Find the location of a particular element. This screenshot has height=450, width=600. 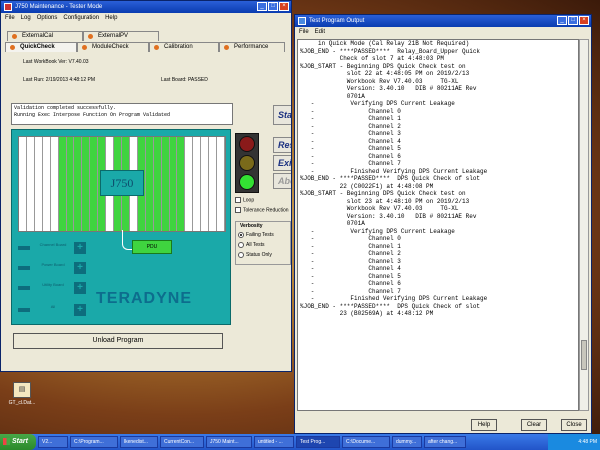

tab-dot-icon is located at coordinates (226, 47).